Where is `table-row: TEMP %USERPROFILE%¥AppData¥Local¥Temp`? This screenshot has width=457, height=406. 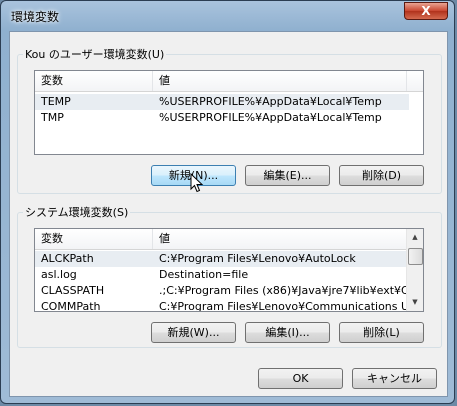
table-row: TEMP %USERPROFILE%¥AppData¥Local¥Temp is located at coordinates (222, 102).